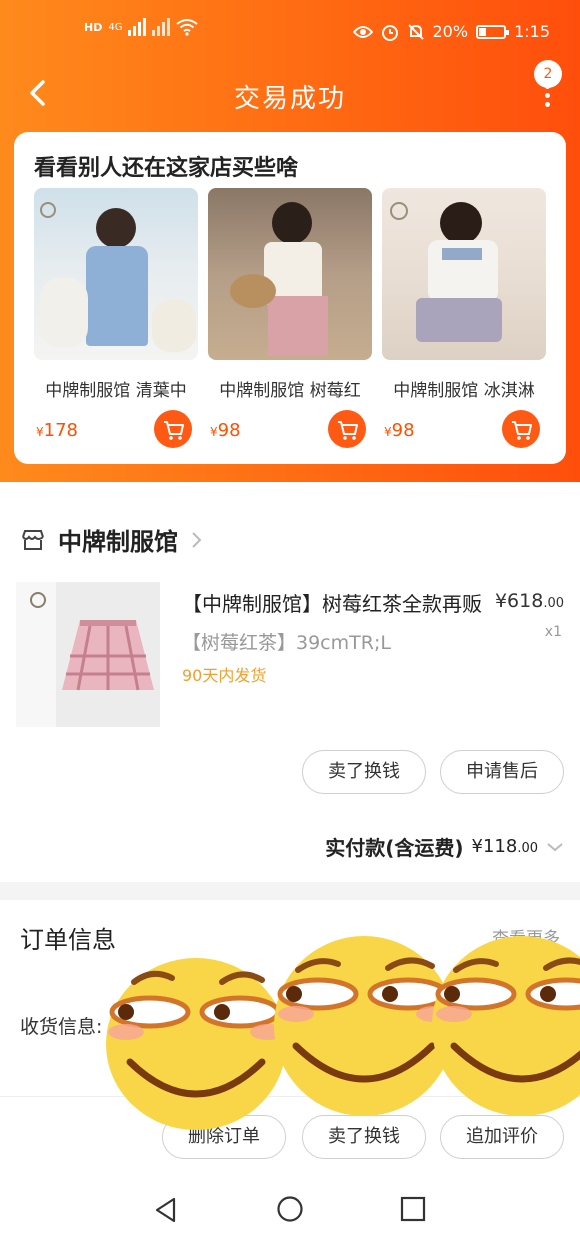 This screenshot has width=580, height=1241. I want to click on product-thumbnail, so click(88, 654).